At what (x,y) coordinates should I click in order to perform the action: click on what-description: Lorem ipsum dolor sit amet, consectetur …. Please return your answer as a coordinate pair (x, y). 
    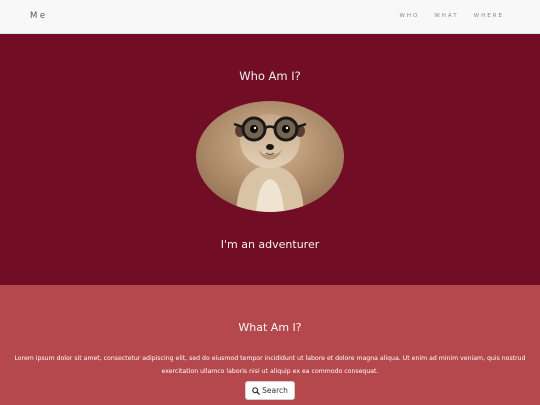
    Looking at the image, I should click on (270, 365).